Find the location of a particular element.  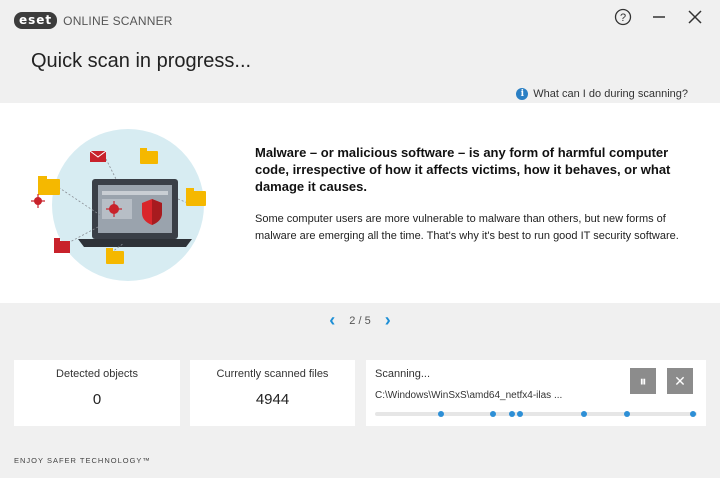

tip-page-count: 2 / 5 is located at coordinates (360, 320).